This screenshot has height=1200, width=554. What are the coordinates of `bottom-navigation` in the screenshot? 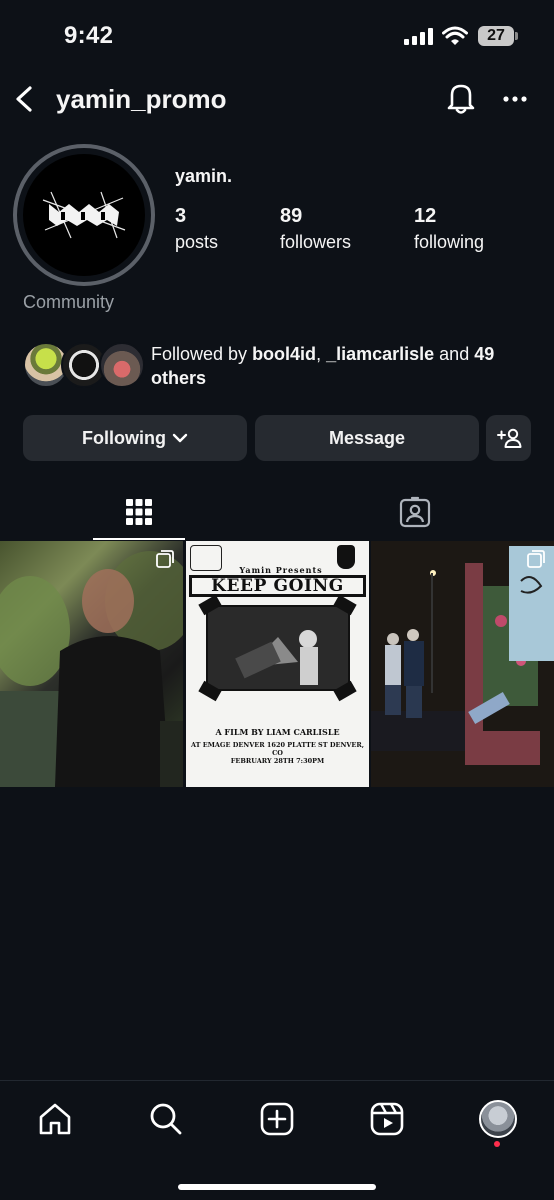 It's located at (277, 1140).